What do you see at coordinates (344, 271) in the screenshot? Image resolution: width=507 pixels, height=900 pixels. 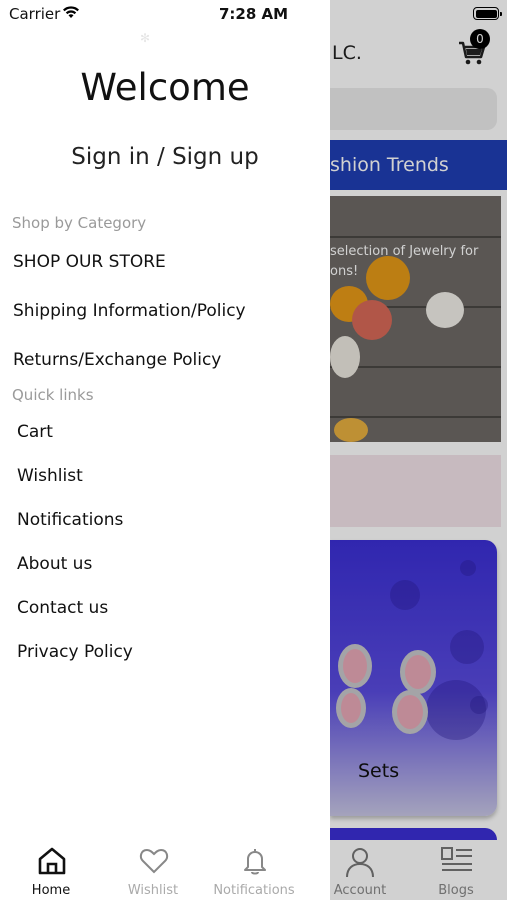 I see `hero-text-line2: ons!` at bounding box center [344, 271].